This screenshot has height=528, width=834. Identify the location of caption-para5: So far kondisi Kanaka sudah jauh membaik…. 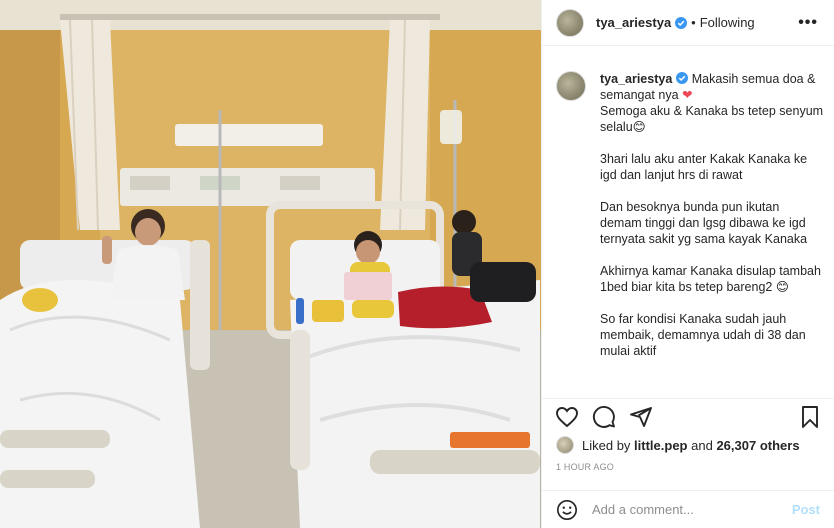
(703, 335).